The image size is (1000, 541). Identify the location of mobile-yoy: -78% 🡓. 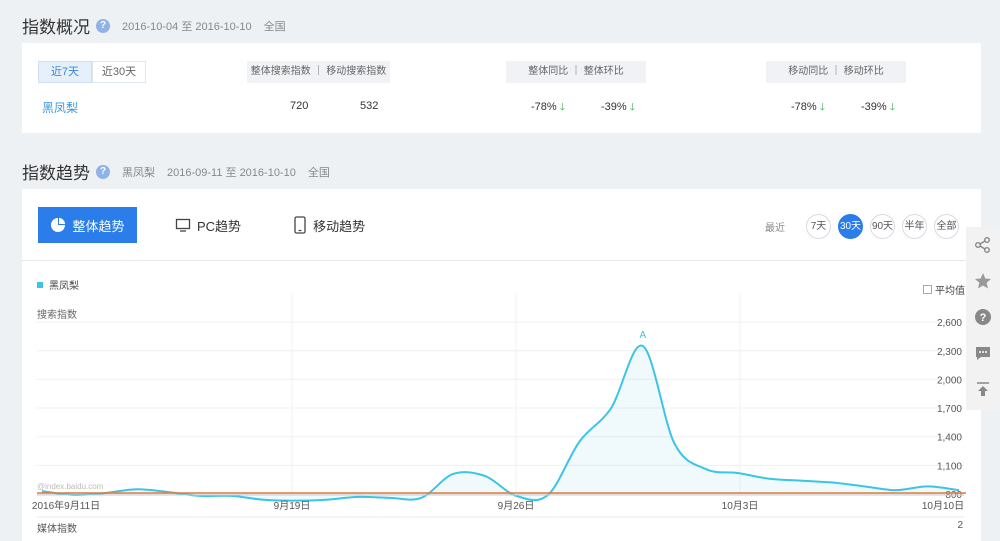
(808, 108).